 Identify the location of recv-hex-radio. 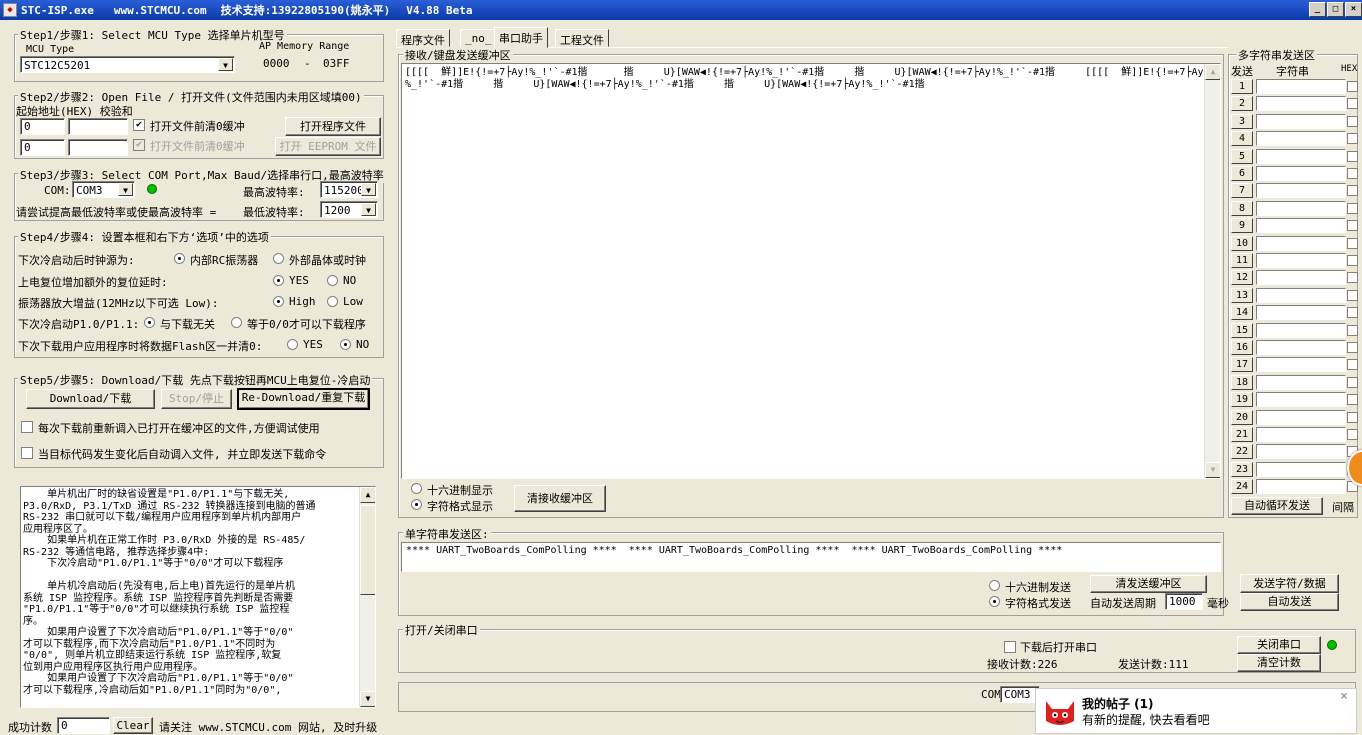
(416, 488).